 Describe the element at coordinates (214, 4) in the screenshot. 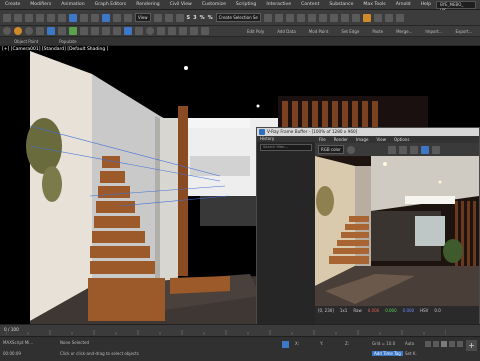

I see `menu-customize: Customize` at that location.